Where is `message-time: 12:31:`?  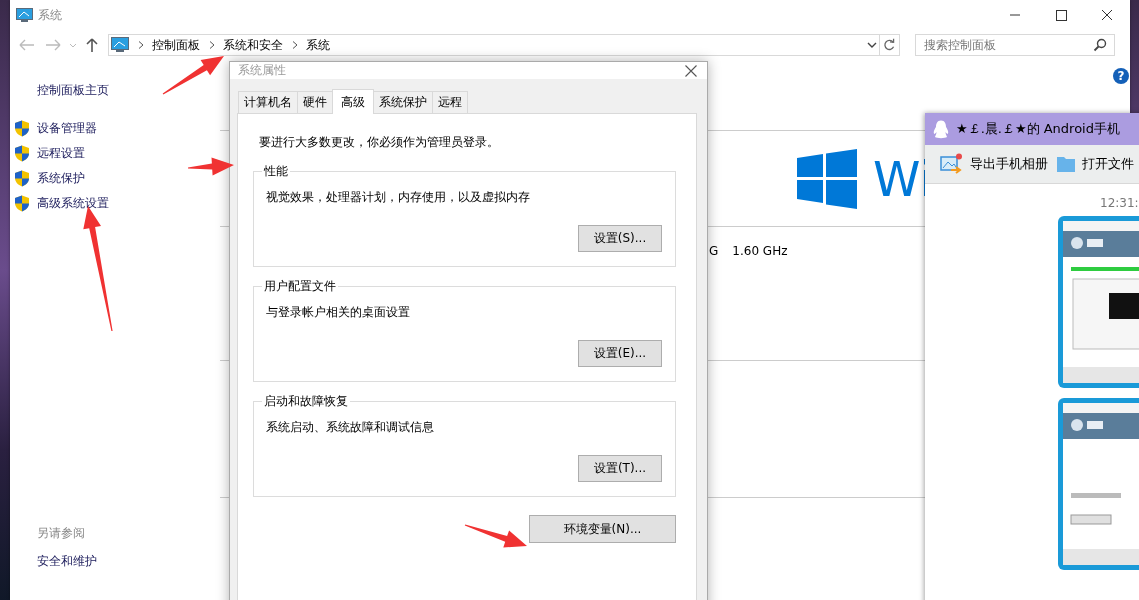
message-time: 12:31: is located at coordinates (1119, 203).